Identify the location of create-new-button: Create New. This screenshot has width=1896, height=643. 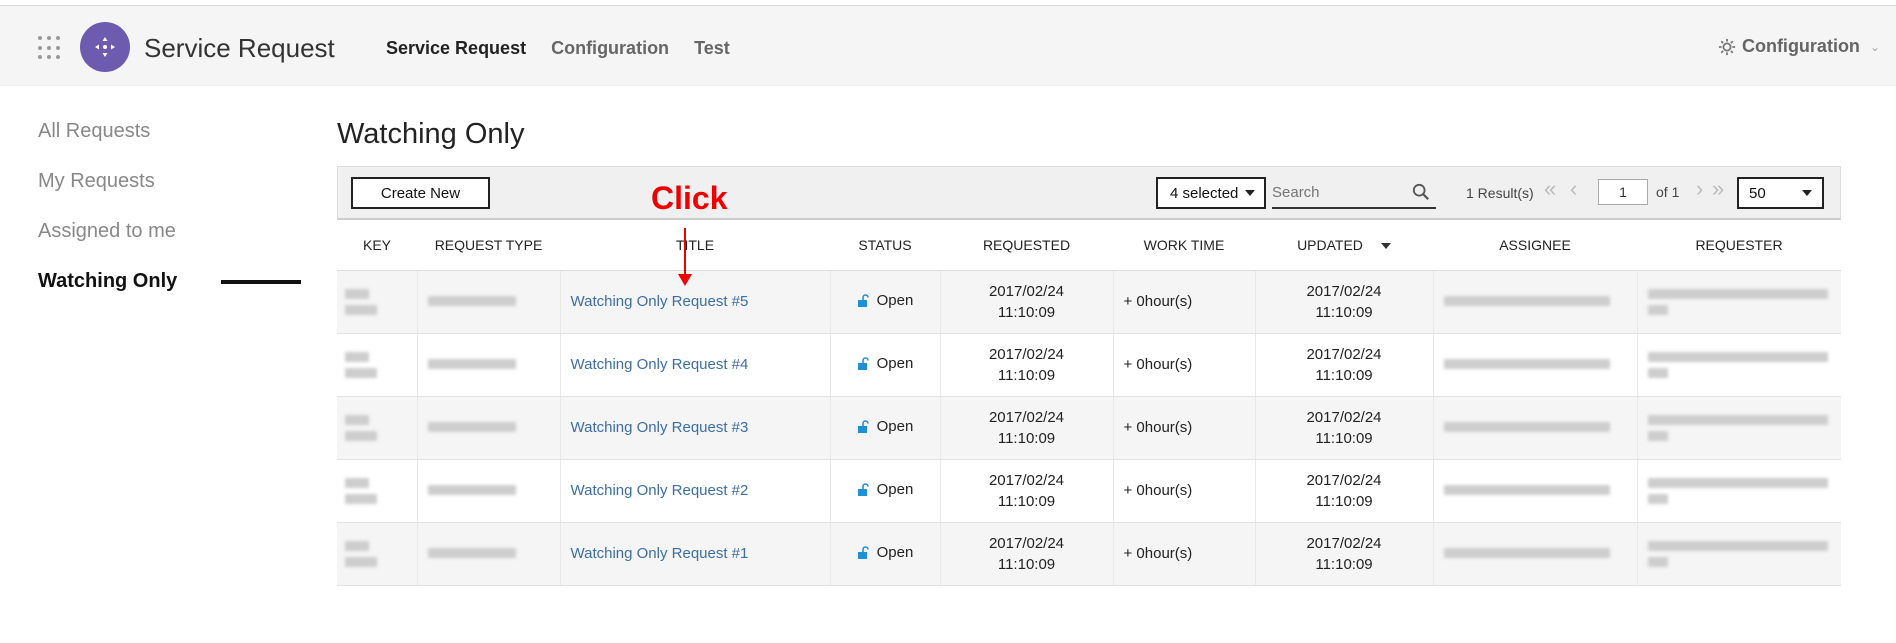
(420, 193).